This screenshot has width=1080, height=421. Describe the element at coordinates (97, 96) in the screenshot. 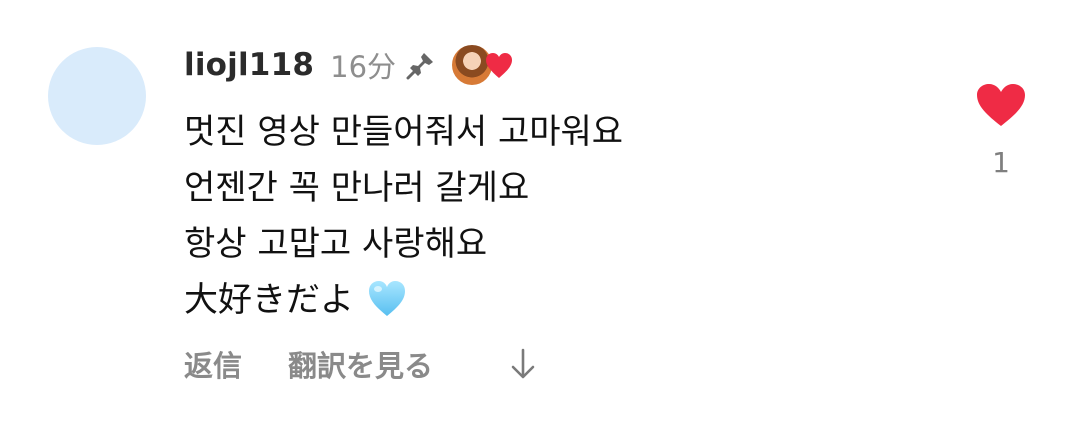

I see `user-avatar` at that location.